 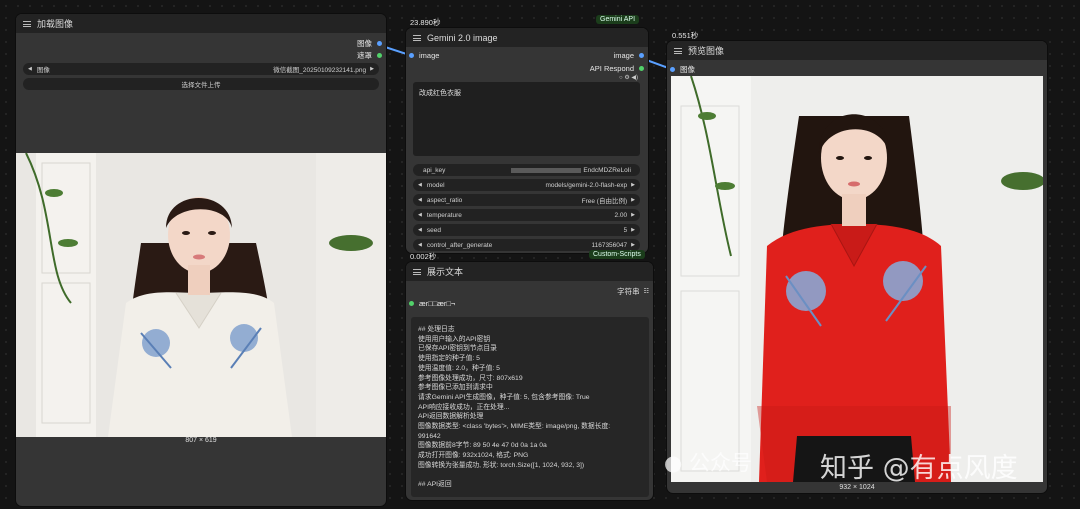 I want to click on execution-time: 0.002秒, so click(x=423, y=256).